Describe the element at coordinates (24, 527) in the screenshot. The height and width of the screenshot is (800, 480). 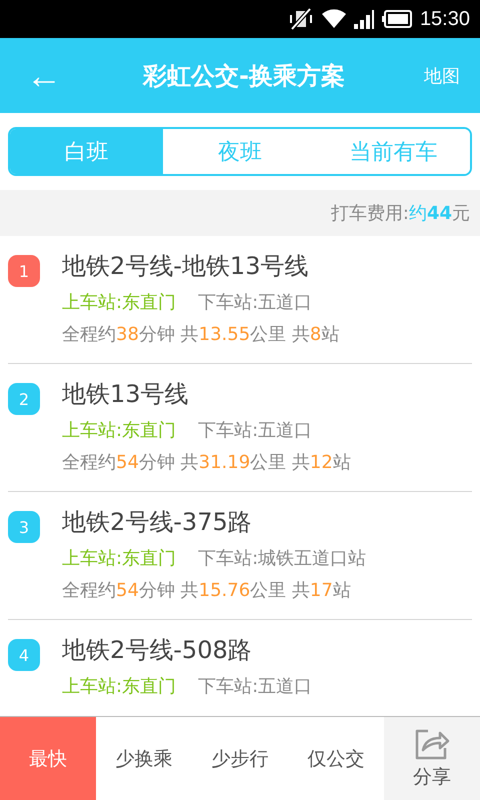
I see `route-number: 3` at that location.